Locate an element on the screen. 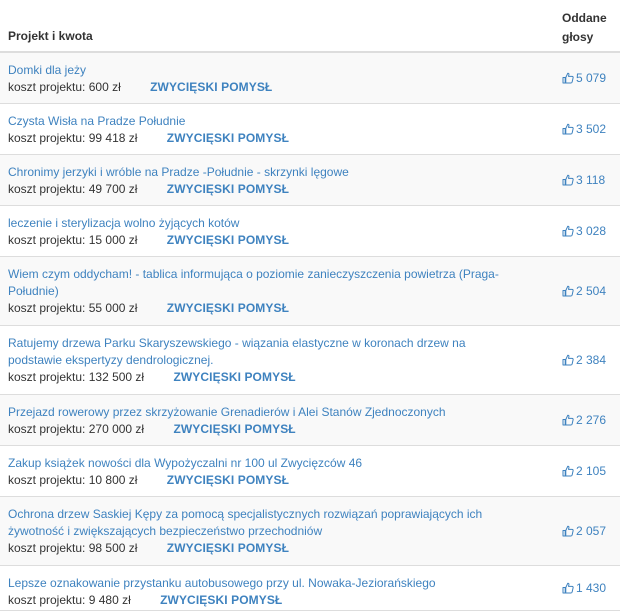 The image size is (620, 612). vote-count: 2 384 is located at coordinates (591, 360).